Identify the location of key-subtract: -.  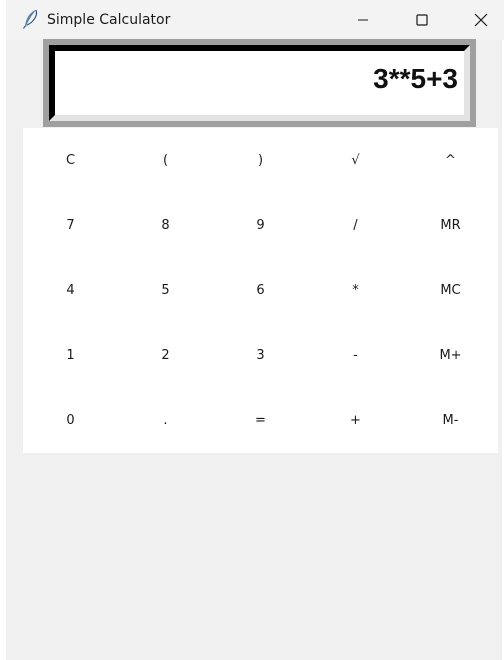
(355, 355).